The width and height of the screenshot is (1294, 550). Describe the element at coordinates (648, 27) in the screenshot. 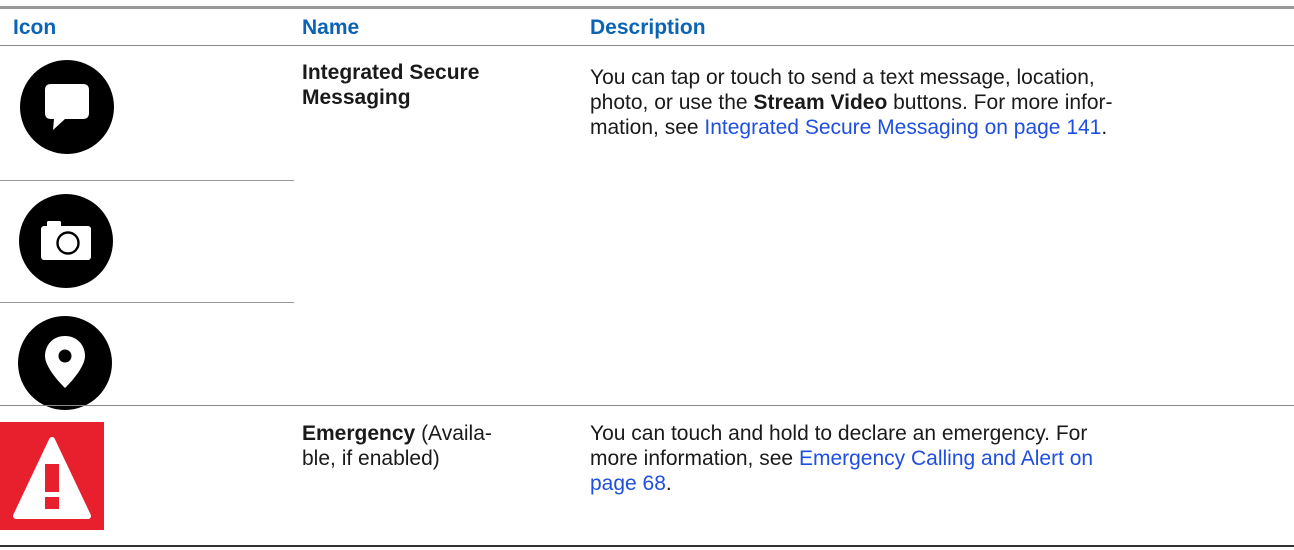

I see `header-description: Description` at that location.